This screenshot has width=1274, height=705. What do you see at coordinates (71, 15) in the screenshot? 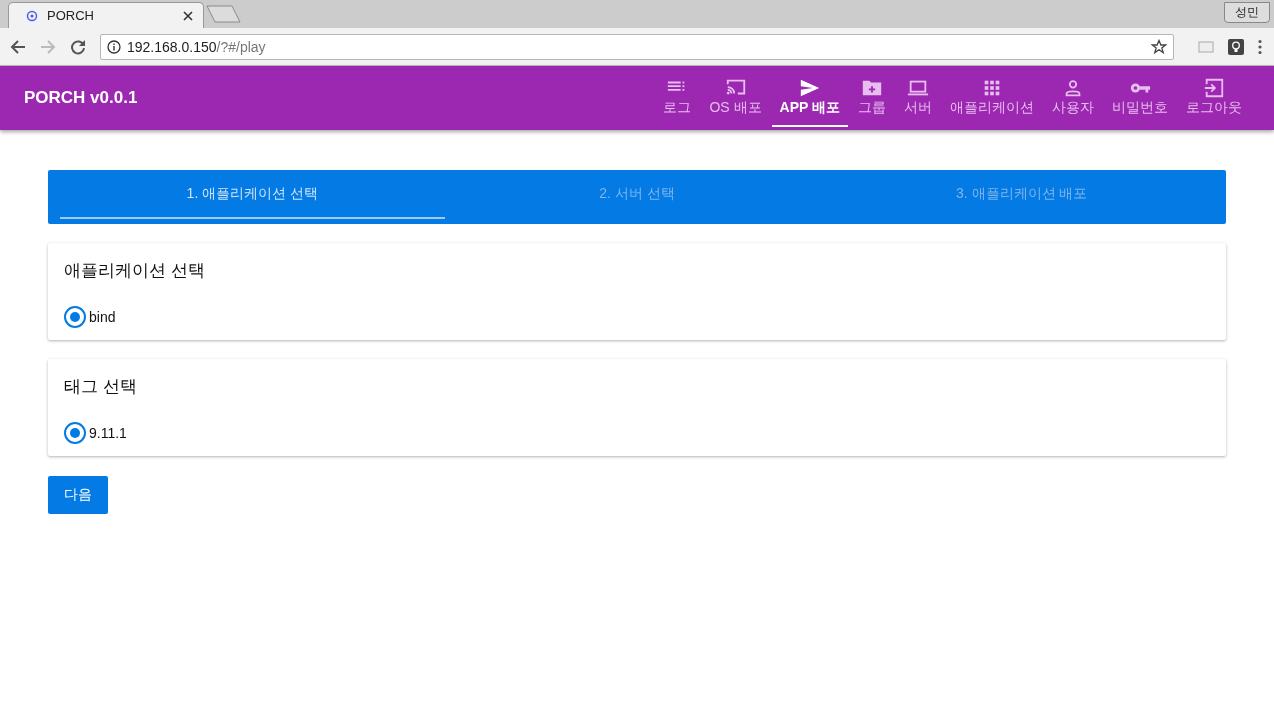
I see `tab-title: PORCH` at bounding box center [71, 15].